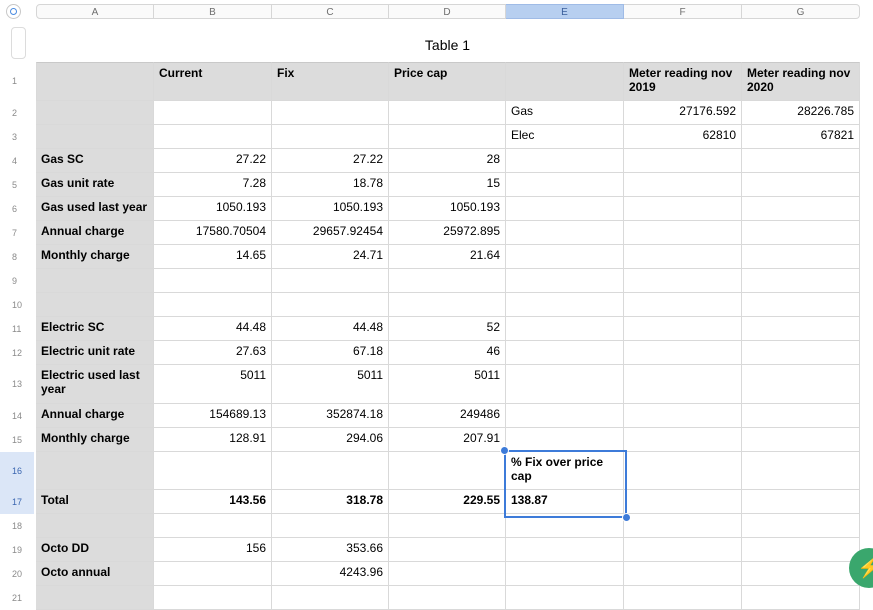  I want to click on cell-e4, so click(565, 161).